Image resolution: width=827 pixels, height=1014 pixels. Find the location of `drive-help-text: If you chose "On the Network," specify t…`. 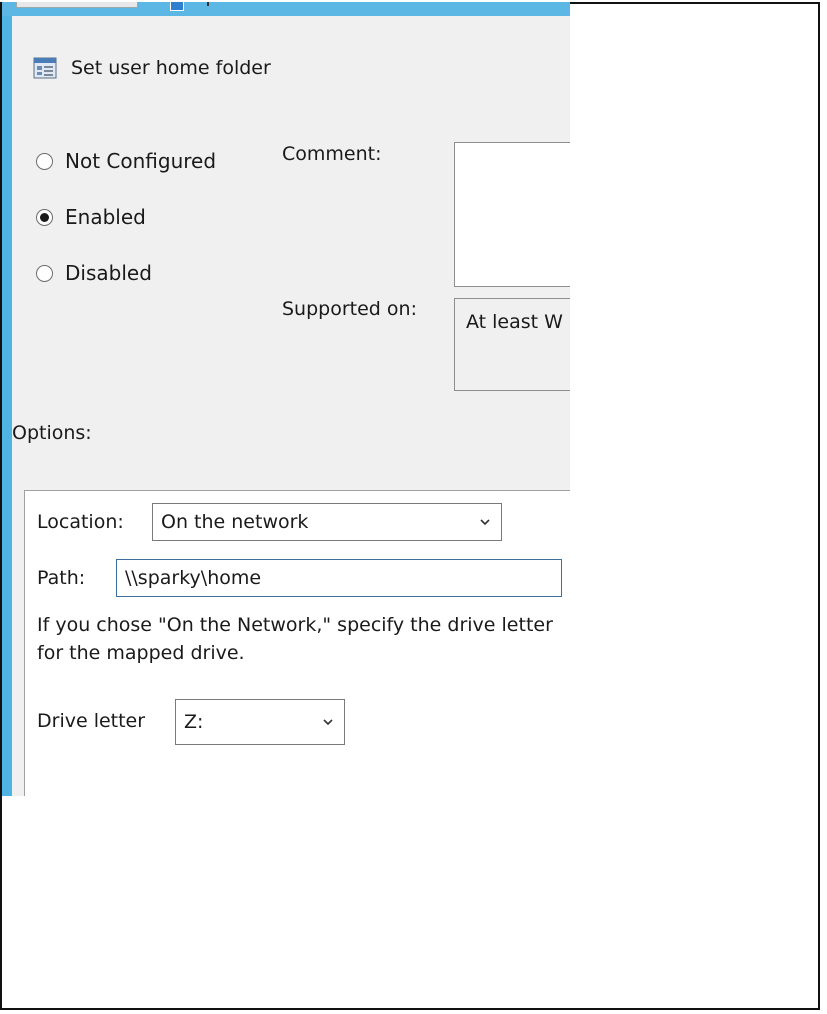

drive-help-text: If you chose "On the Network," specify t… is located at coordinates (295, 639).